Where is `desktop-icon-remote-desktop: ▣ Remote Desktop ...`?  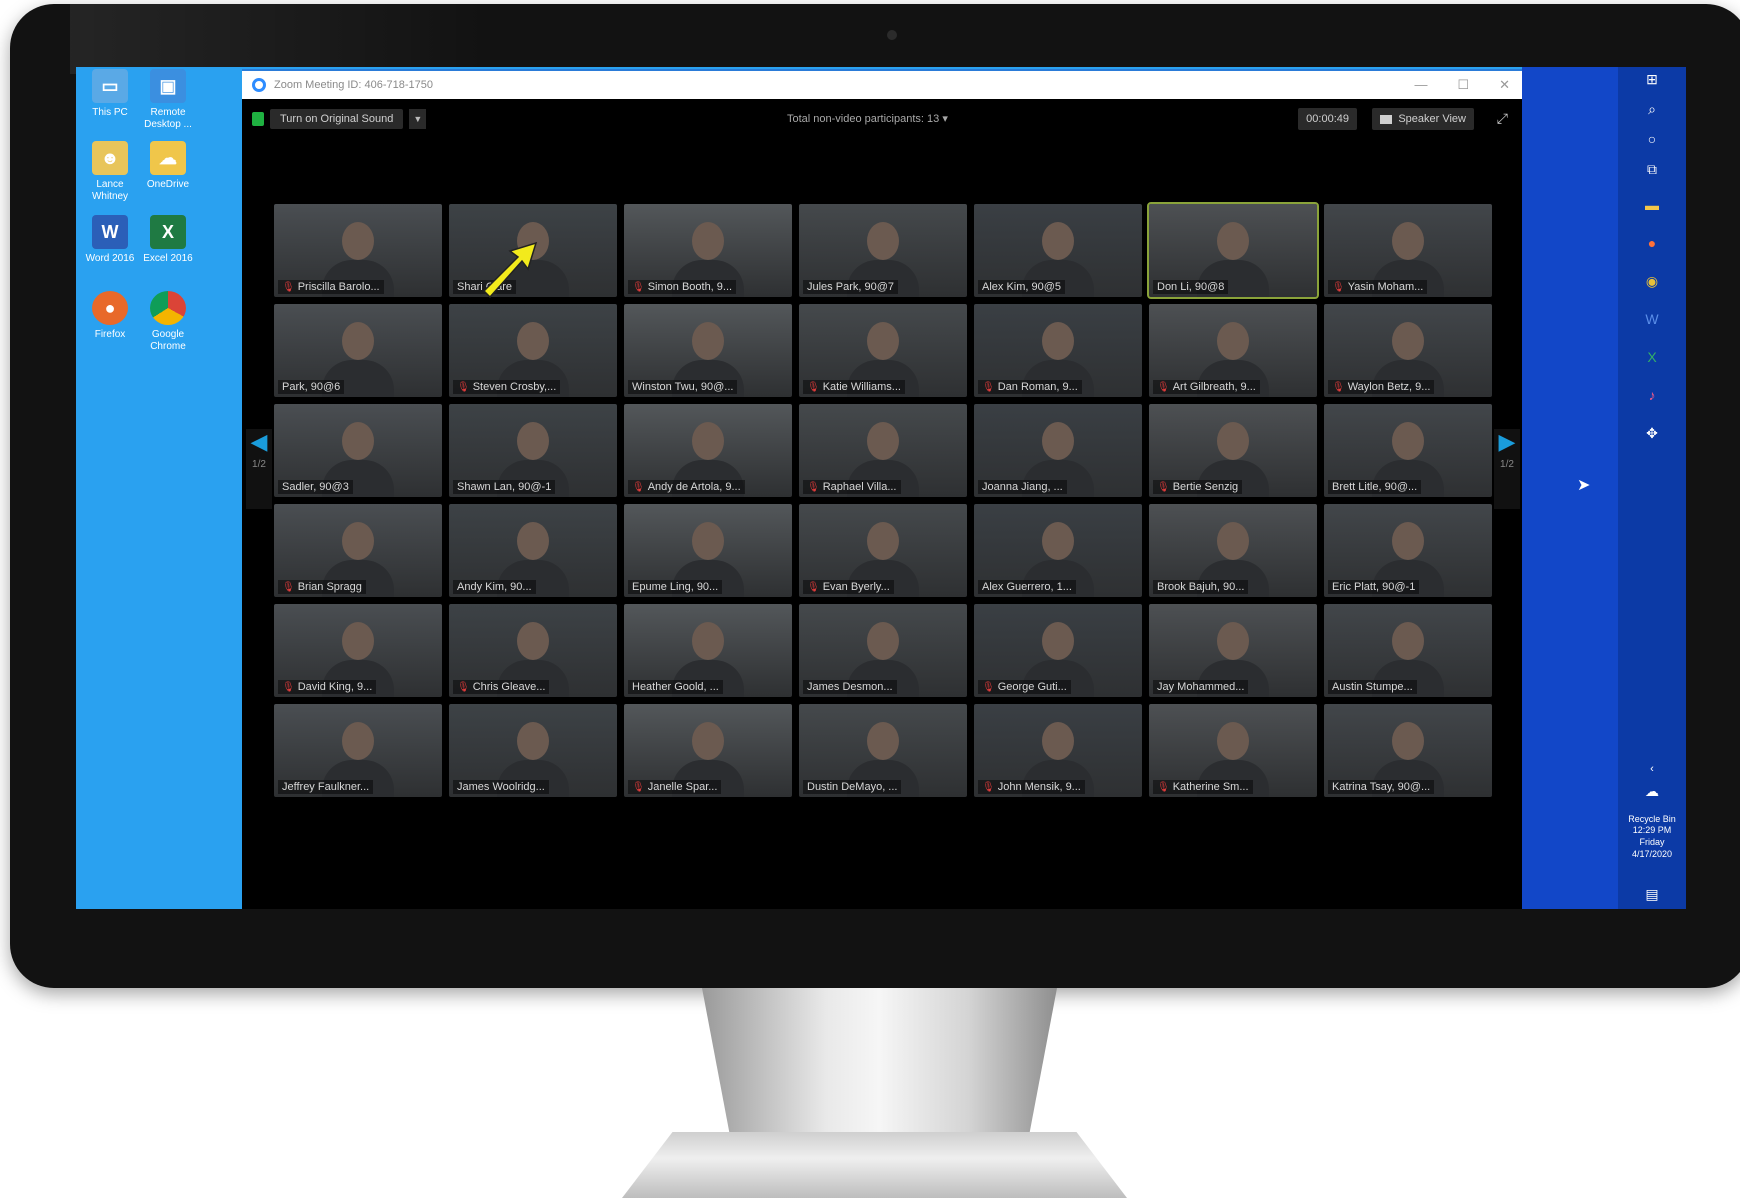 desktop-icon-remote-desktop: ▣ Remote Desktop ... is located at coordinates (168, 100).